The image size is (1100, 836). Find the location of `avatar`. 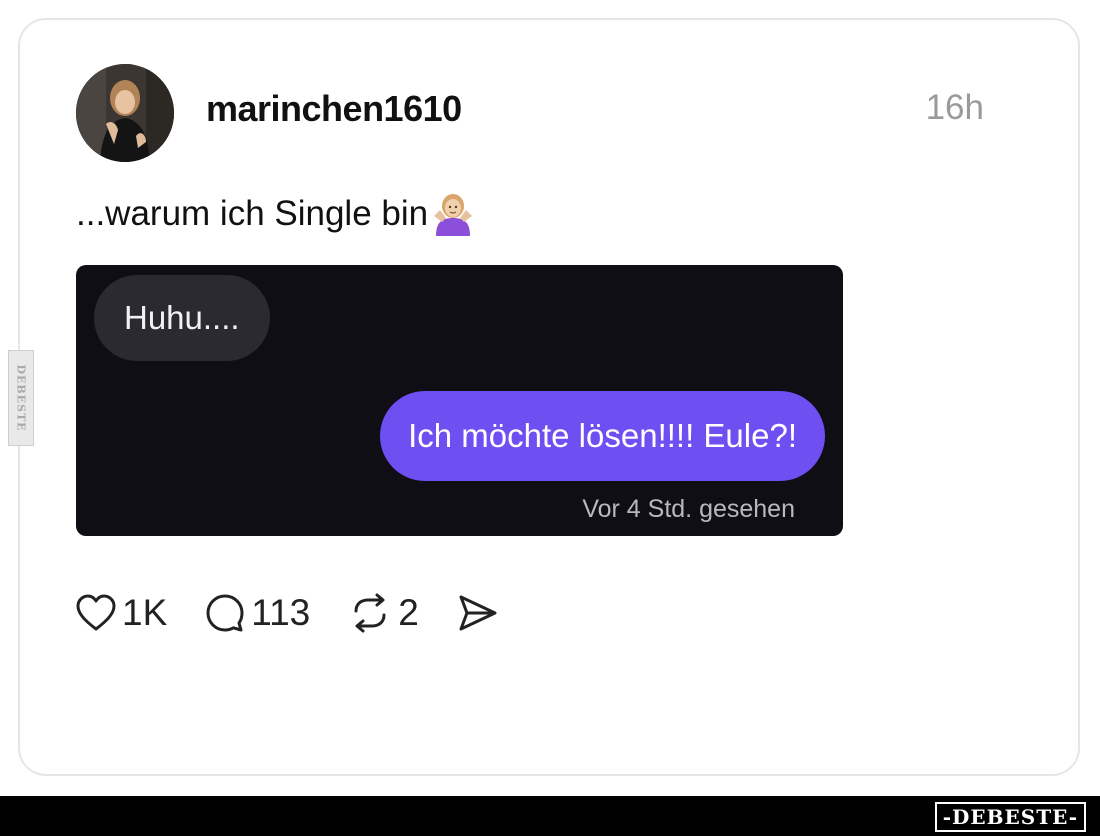

avatar is located at coordinates (125, 113).